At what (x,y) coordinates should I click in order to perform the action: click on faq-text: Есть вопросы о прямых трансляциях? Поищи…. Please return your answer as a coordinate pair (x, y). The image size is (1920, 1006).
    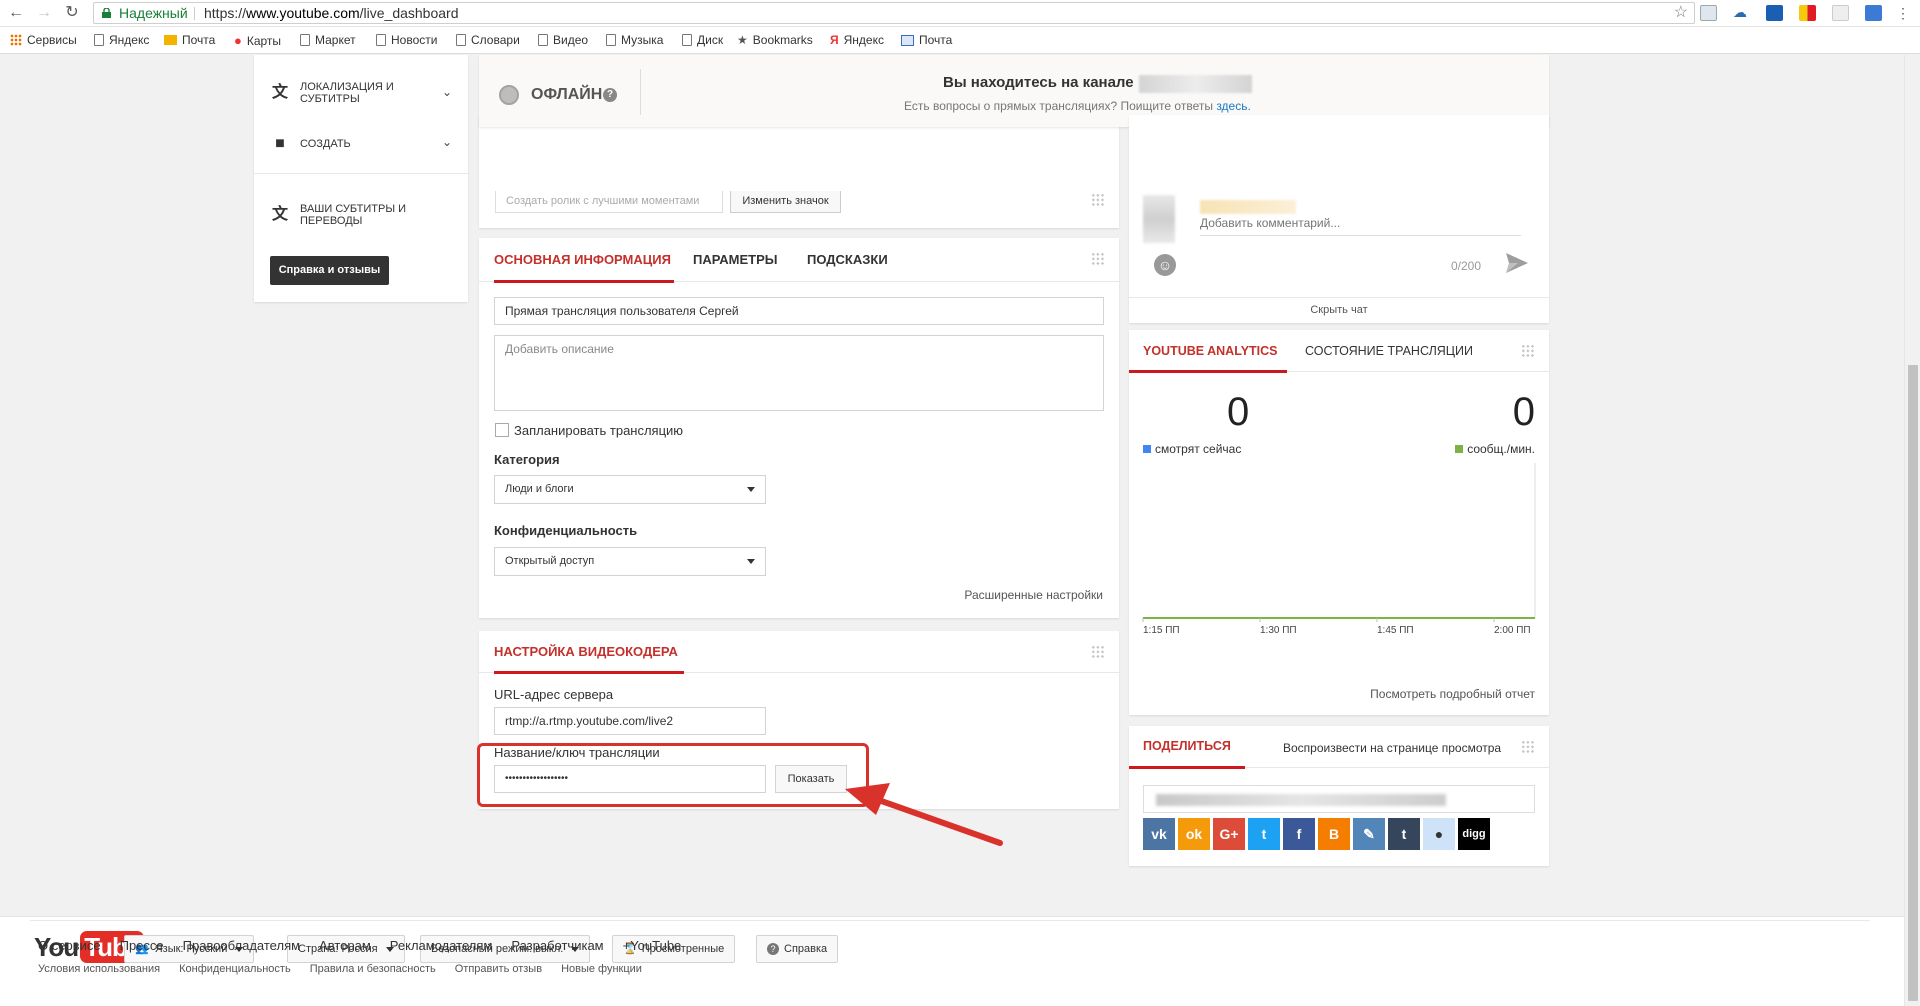
    Looking at the image, I should click on (1058, 106).